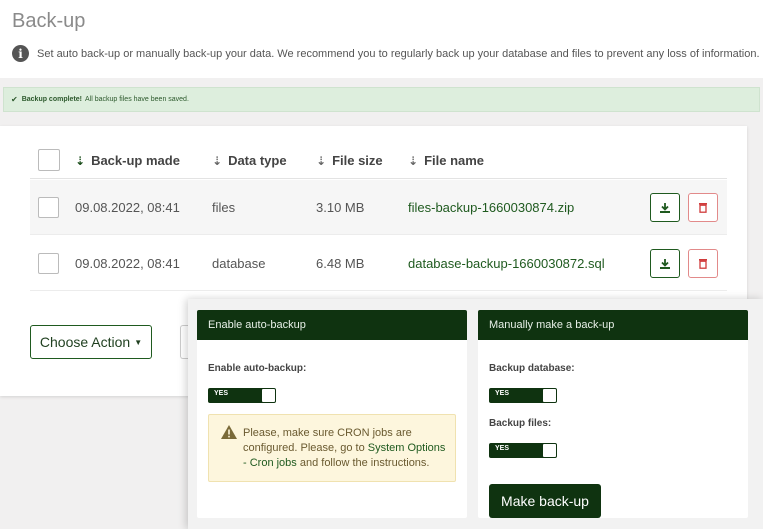 The height and width of the screenshot is (529, 763). I want to click on backup-files-label: Backup files:, so click(520, 423).